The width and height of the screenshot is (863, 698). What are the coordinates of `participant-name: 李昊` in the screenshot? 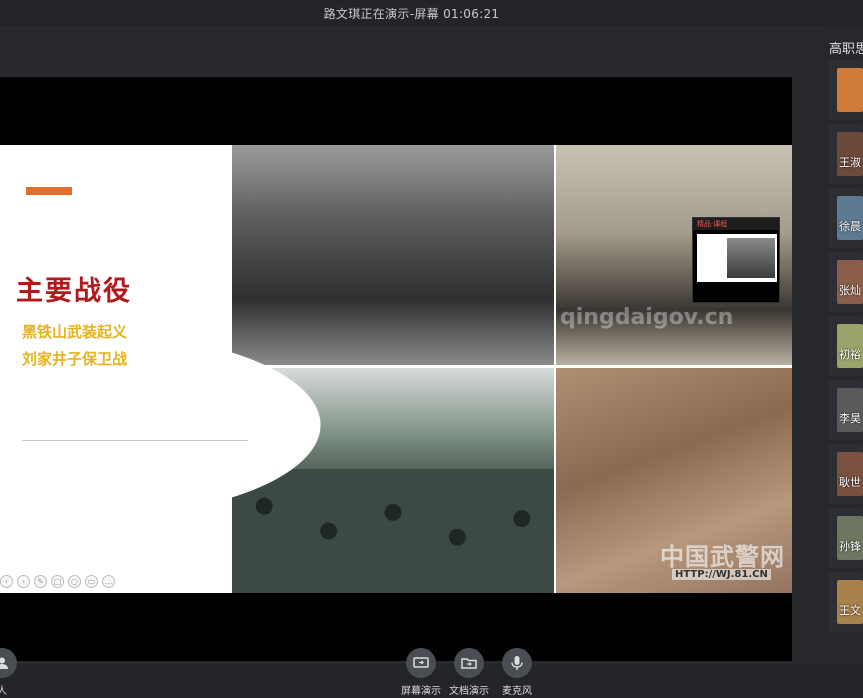 It's located at (850, 418).